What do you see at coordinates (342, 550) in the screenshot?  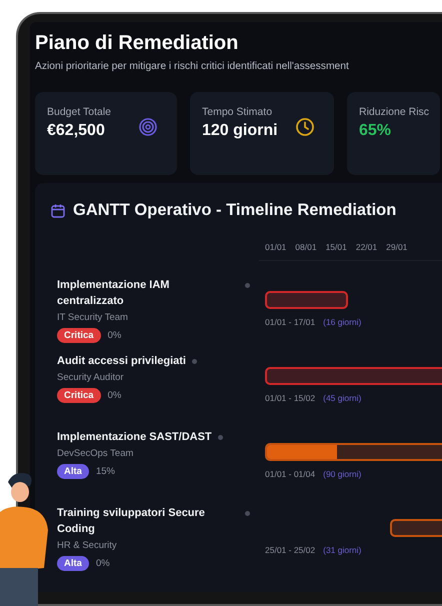 I see `task-duration: (31 giorni)` at bounding box center [342, 550].